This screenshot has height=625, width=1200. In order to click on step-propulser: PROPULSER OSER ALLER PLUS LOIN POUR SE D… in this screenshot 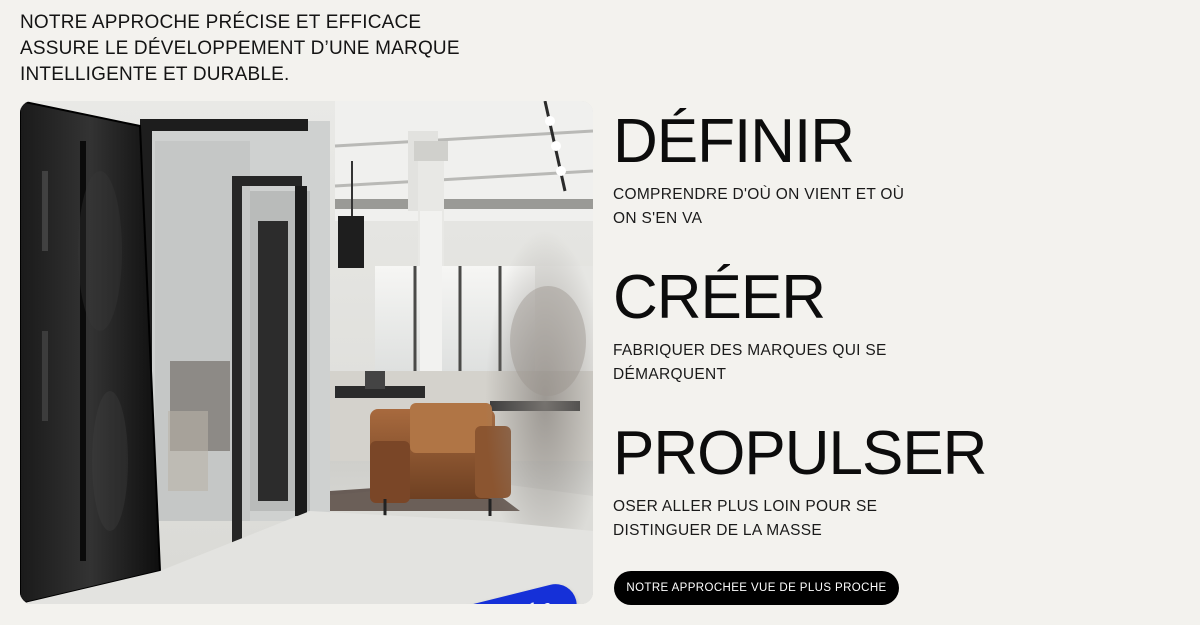, I will do `click(813, 483)`.